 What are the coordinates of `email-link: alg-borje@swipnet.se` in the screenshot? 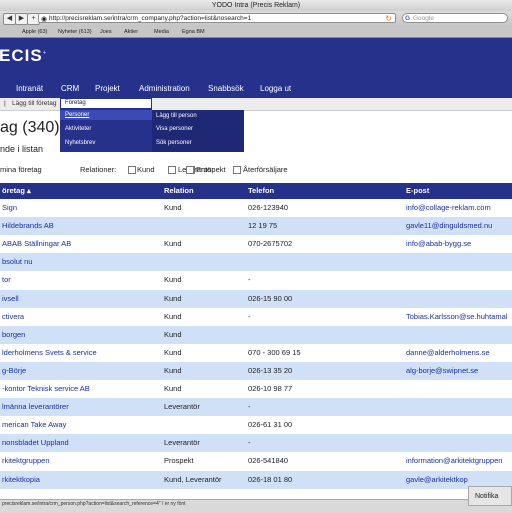 It's located at (442, 371).